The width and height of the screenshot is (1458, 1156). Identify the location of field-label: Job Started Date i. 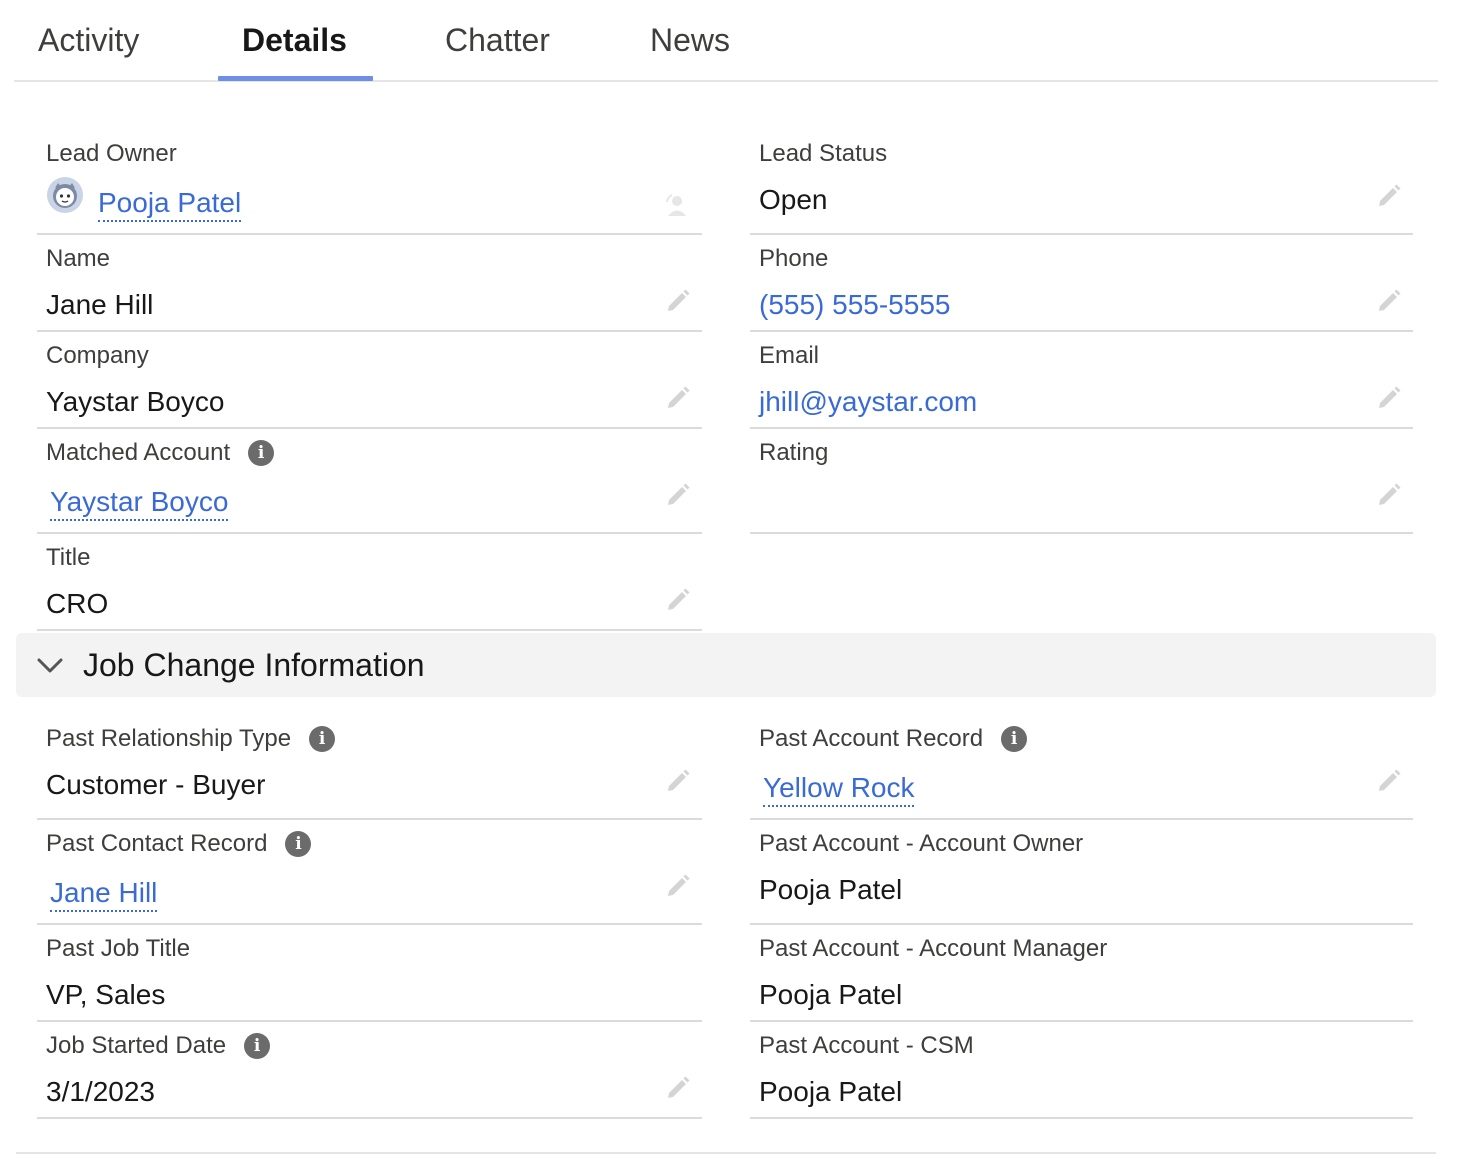
(158, 1046).